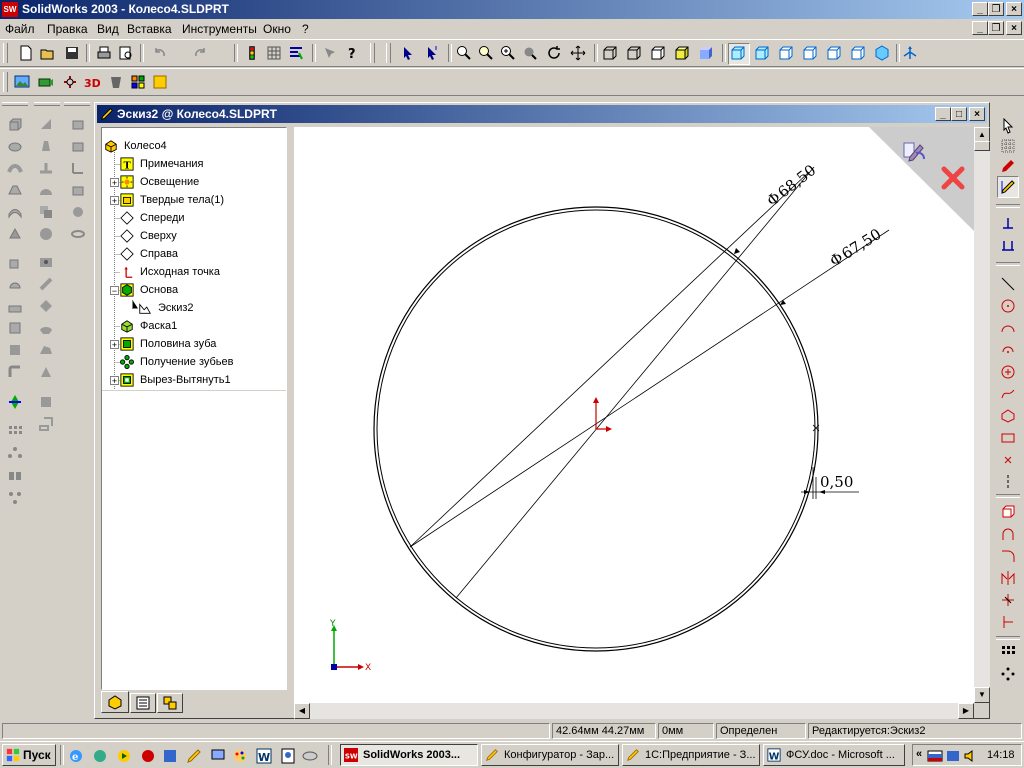 Image resolution: width=1024 pixels, height=768 pixels. I want to click on tray-app-icon, so click(953, 756).